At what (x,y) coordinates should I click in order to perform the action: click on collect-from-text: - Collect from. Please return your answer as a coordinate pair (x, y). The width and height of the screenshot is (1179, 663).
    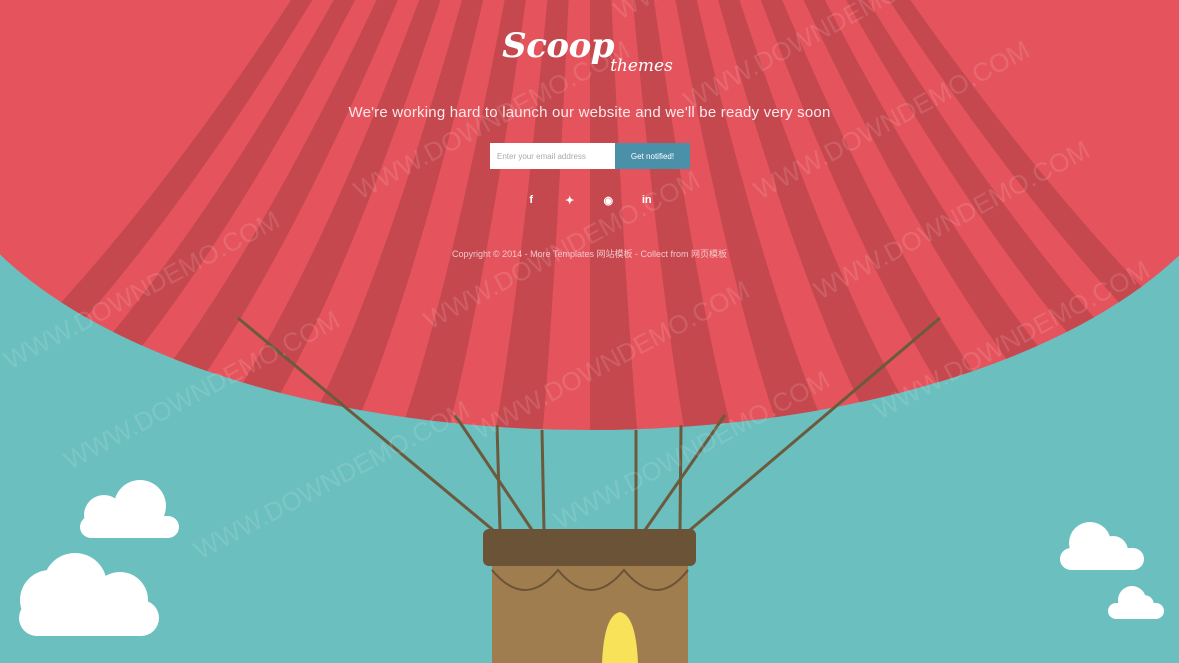
    Looking at the image, I should click on (662, 254).